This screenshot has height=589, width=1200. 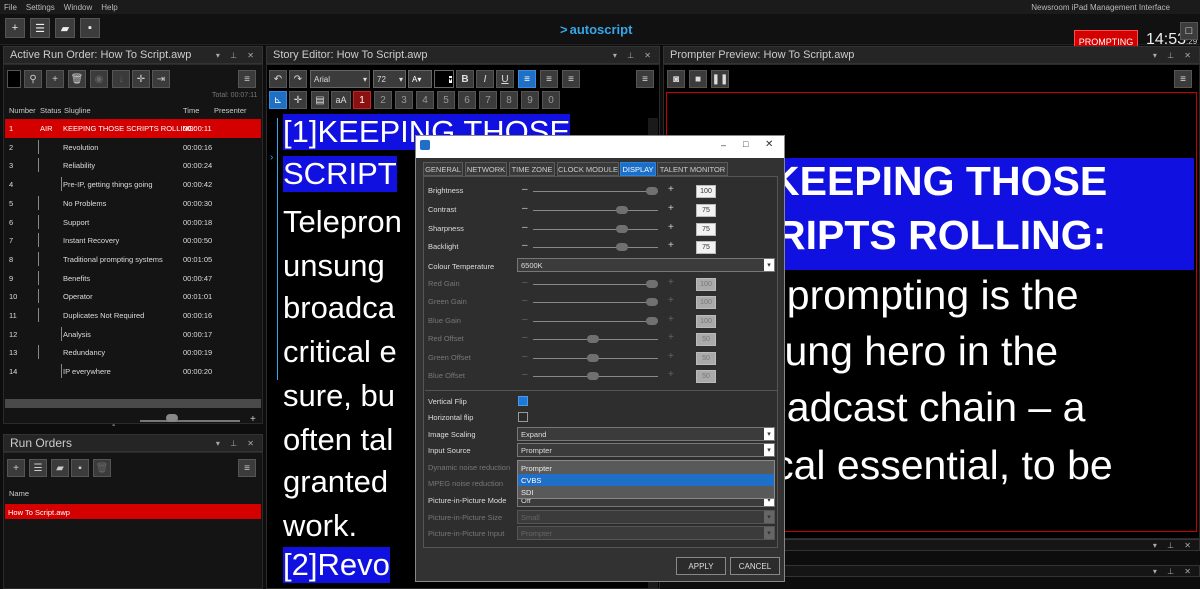 I want to click on table-row: 11 Duplicates Not Required 00:00:16, so click(x=133, y=315).